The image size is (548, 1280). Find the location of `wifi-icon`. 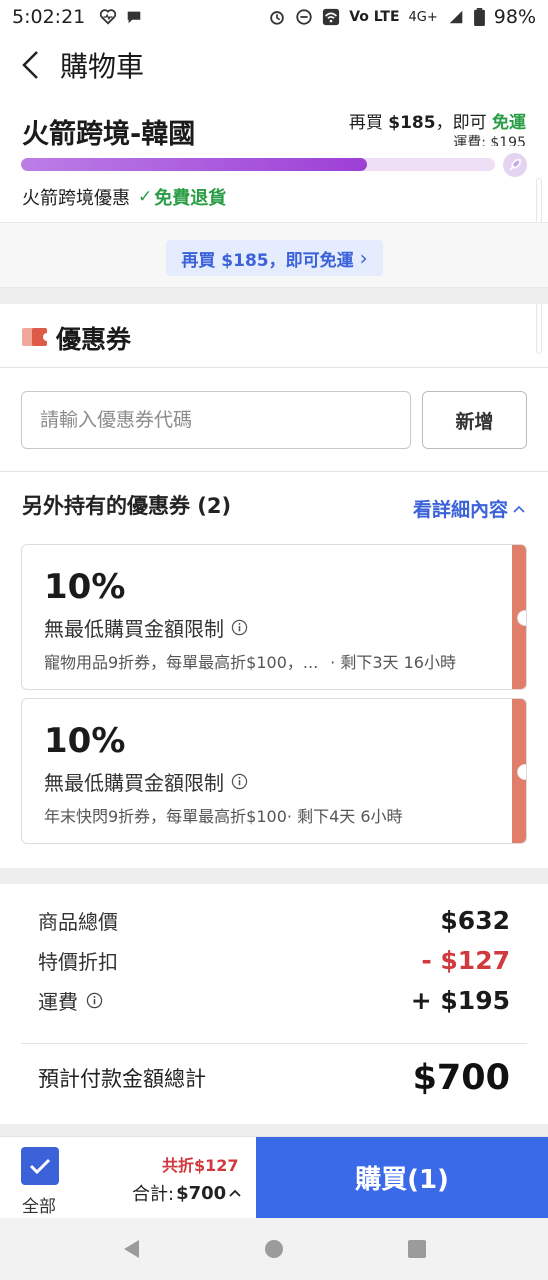

wifi-icon is located at coordinates (331, 17).